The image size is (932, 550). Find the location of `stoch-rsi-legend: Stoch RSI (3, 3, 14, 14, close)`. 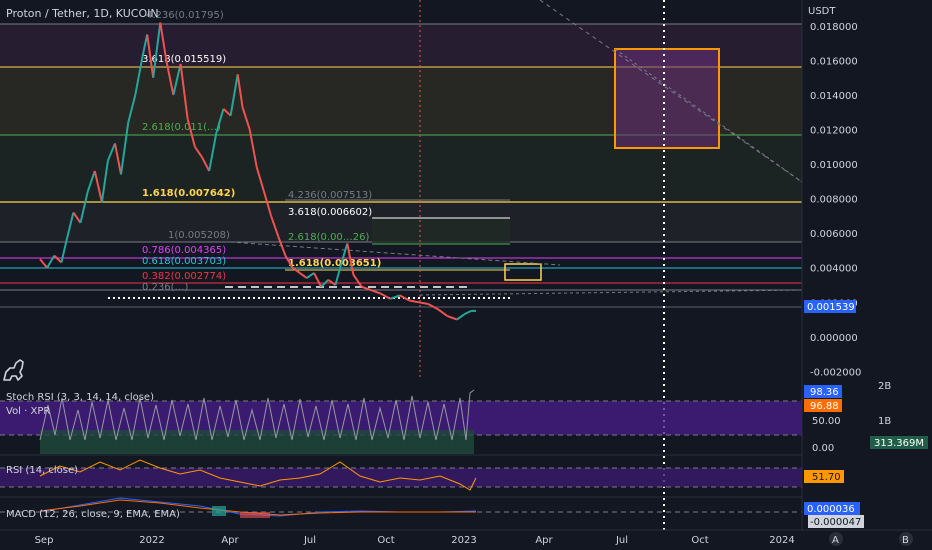

stoch-rsi-legend: Stoch RSI (3, 3, 14, 14, close) is located at coordinates (80, 397).